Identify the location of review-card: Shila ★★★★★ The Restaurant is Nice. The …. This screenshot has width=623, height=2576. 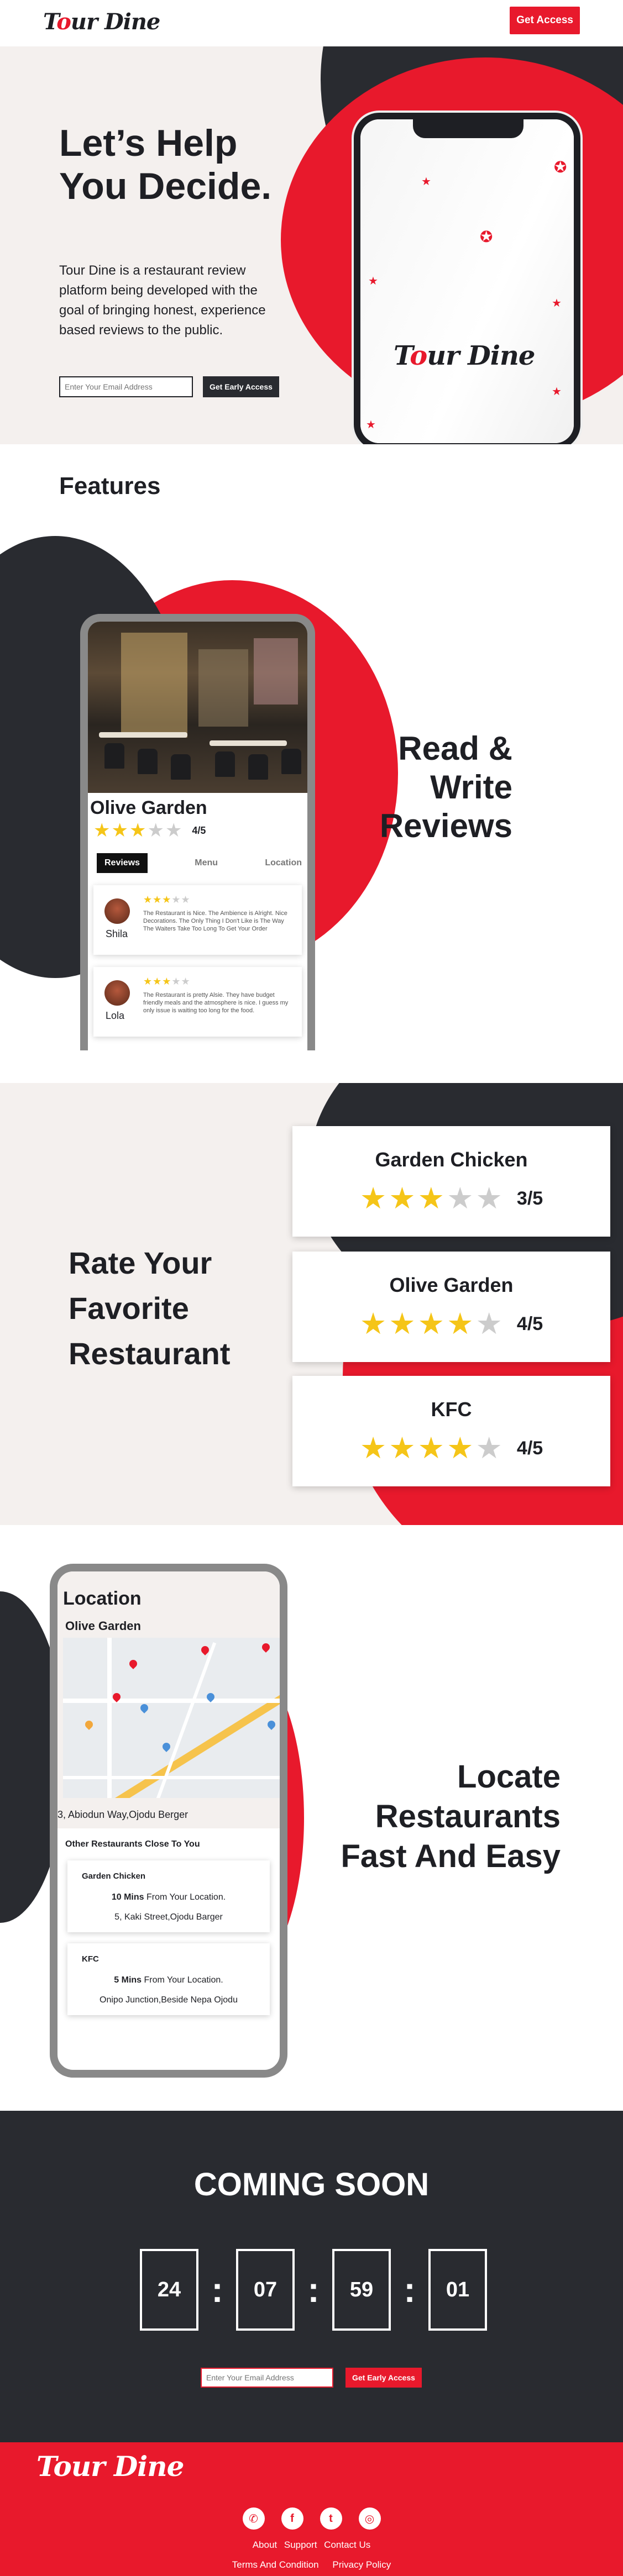
(198, 920).